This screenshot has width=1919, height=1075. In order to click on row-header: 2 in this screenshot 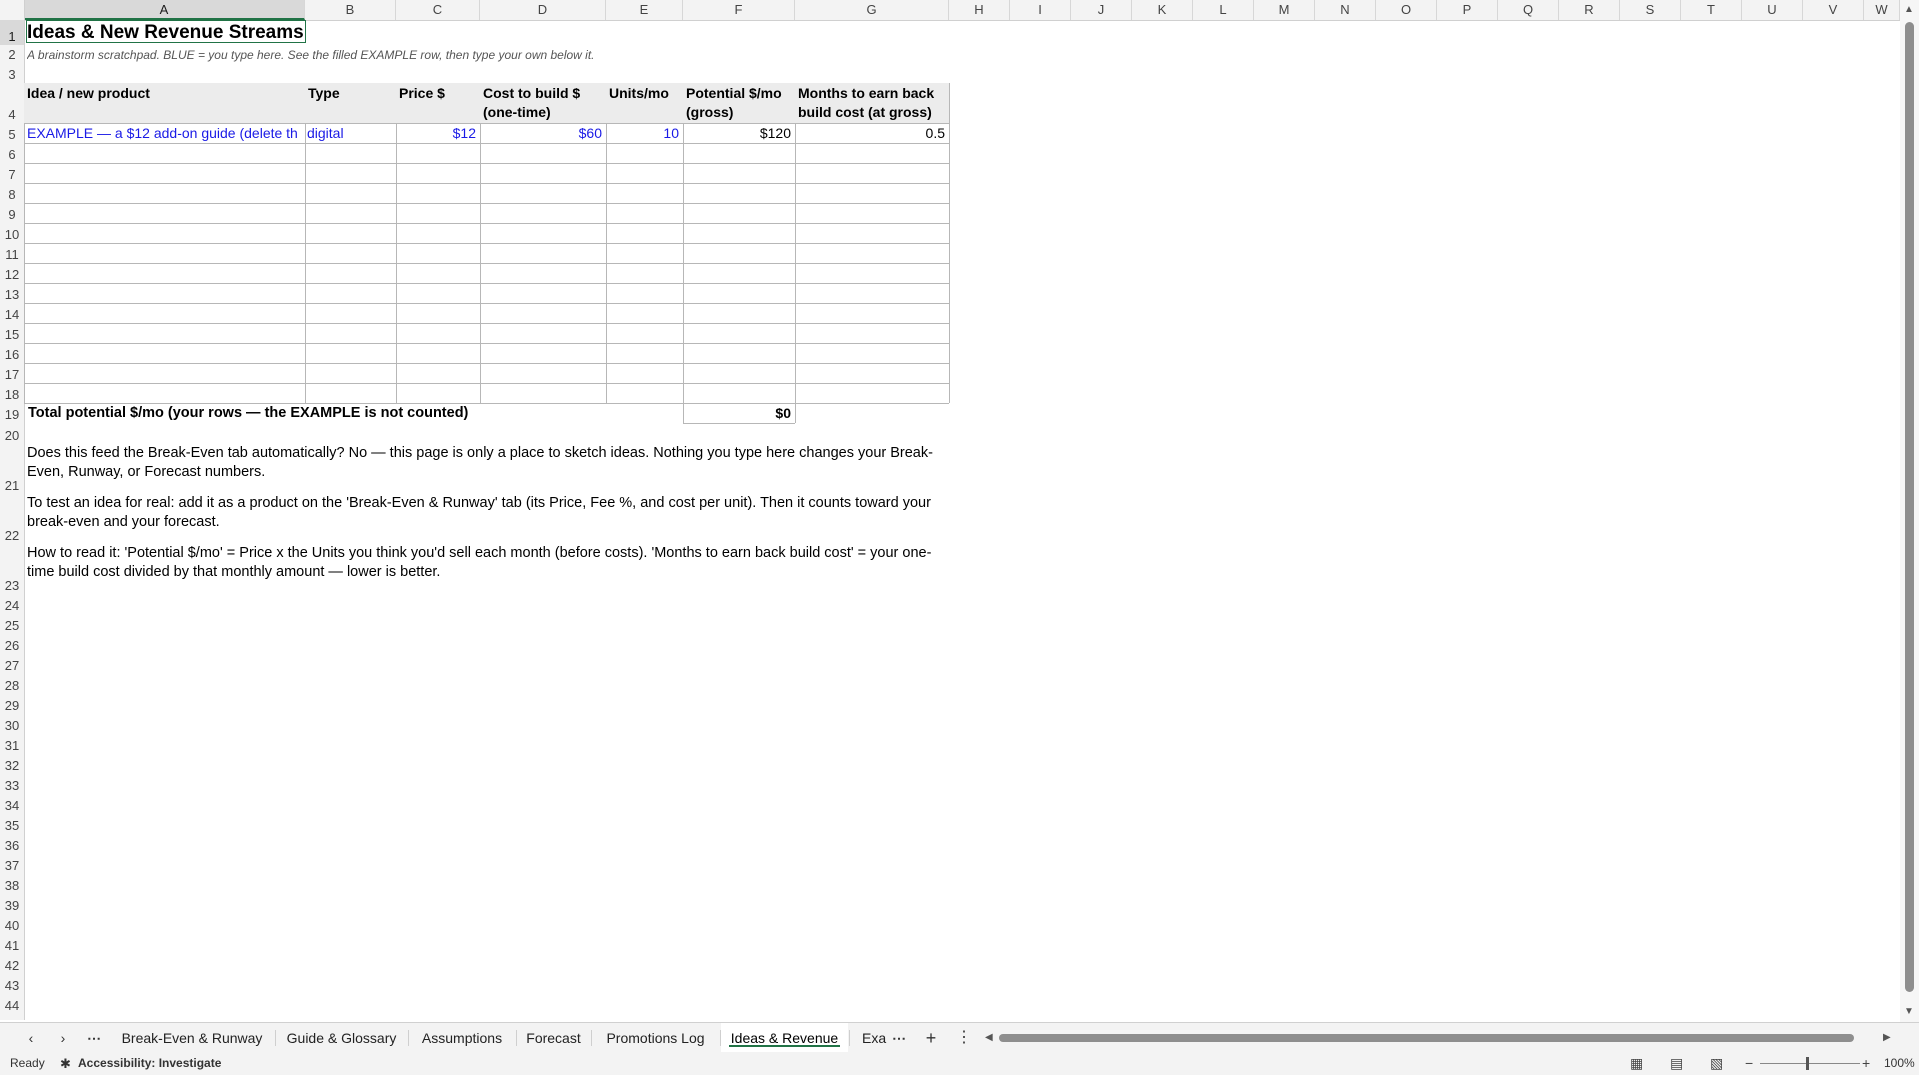, I will do `click(12, 54)`.